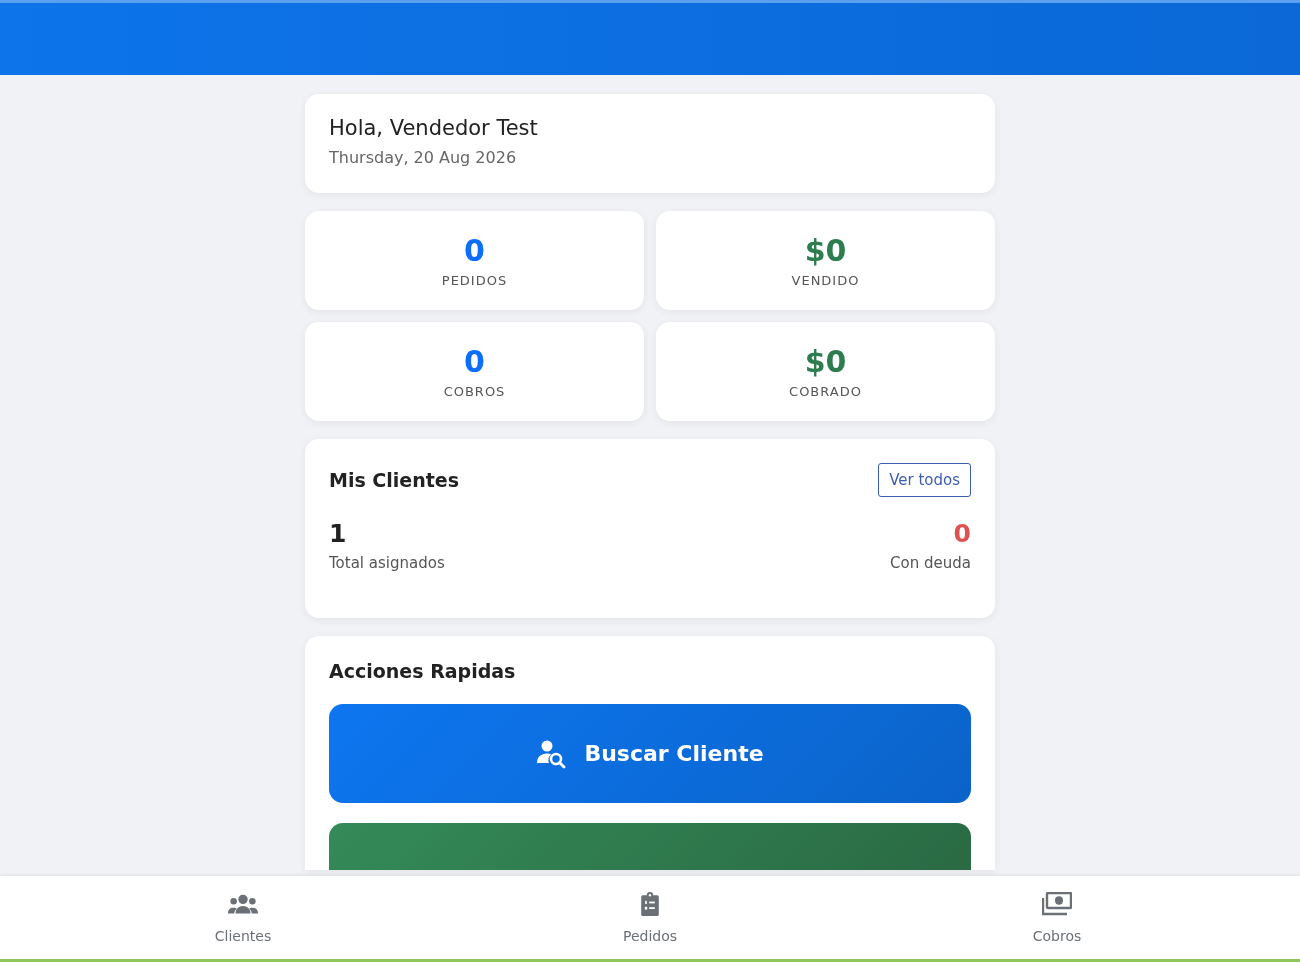 The height and width of the screenshot is (962, 1300). I want to click on view-all-button: Ver todos, so click(924, 480).